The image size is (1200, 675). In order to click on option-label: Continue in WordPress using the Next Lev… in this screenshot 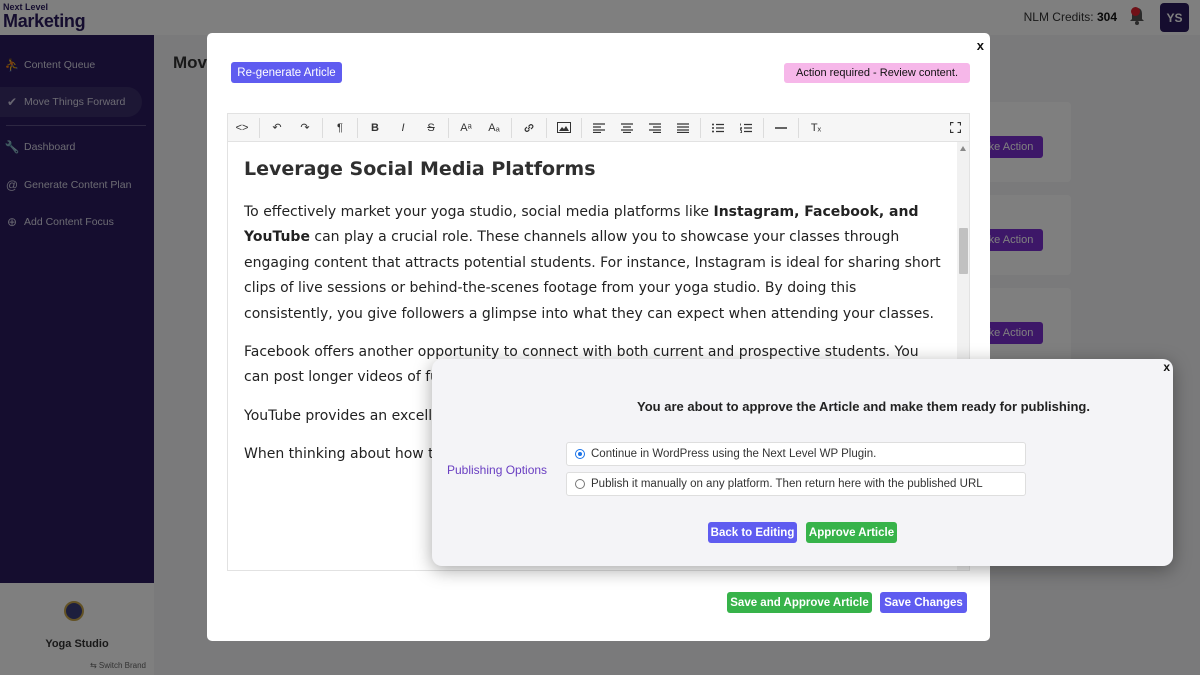, I will do `click(734, 454)`.